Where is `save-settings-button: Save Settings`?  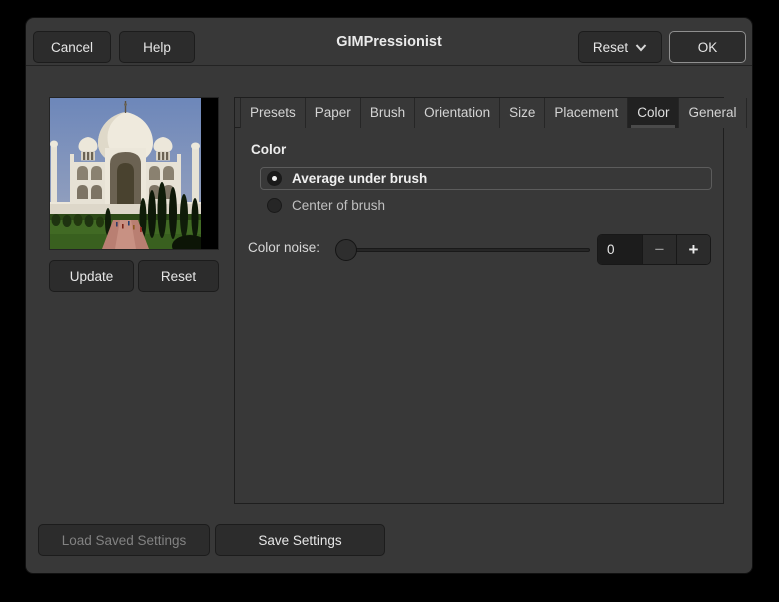
save-settings-button: Save Settings is located at coordinates (300, 540).